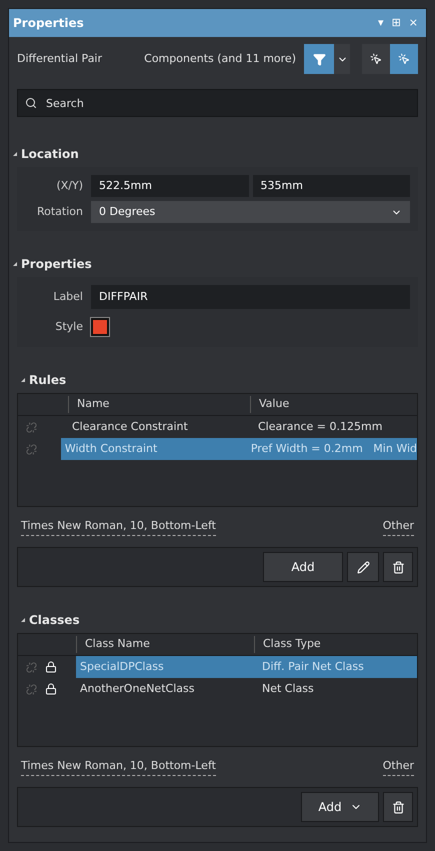 This screenshot has width=435, height=851. Describe the element at coordinates (165, 644) in the screenshot. I see `column-header: Class Name` at that location.